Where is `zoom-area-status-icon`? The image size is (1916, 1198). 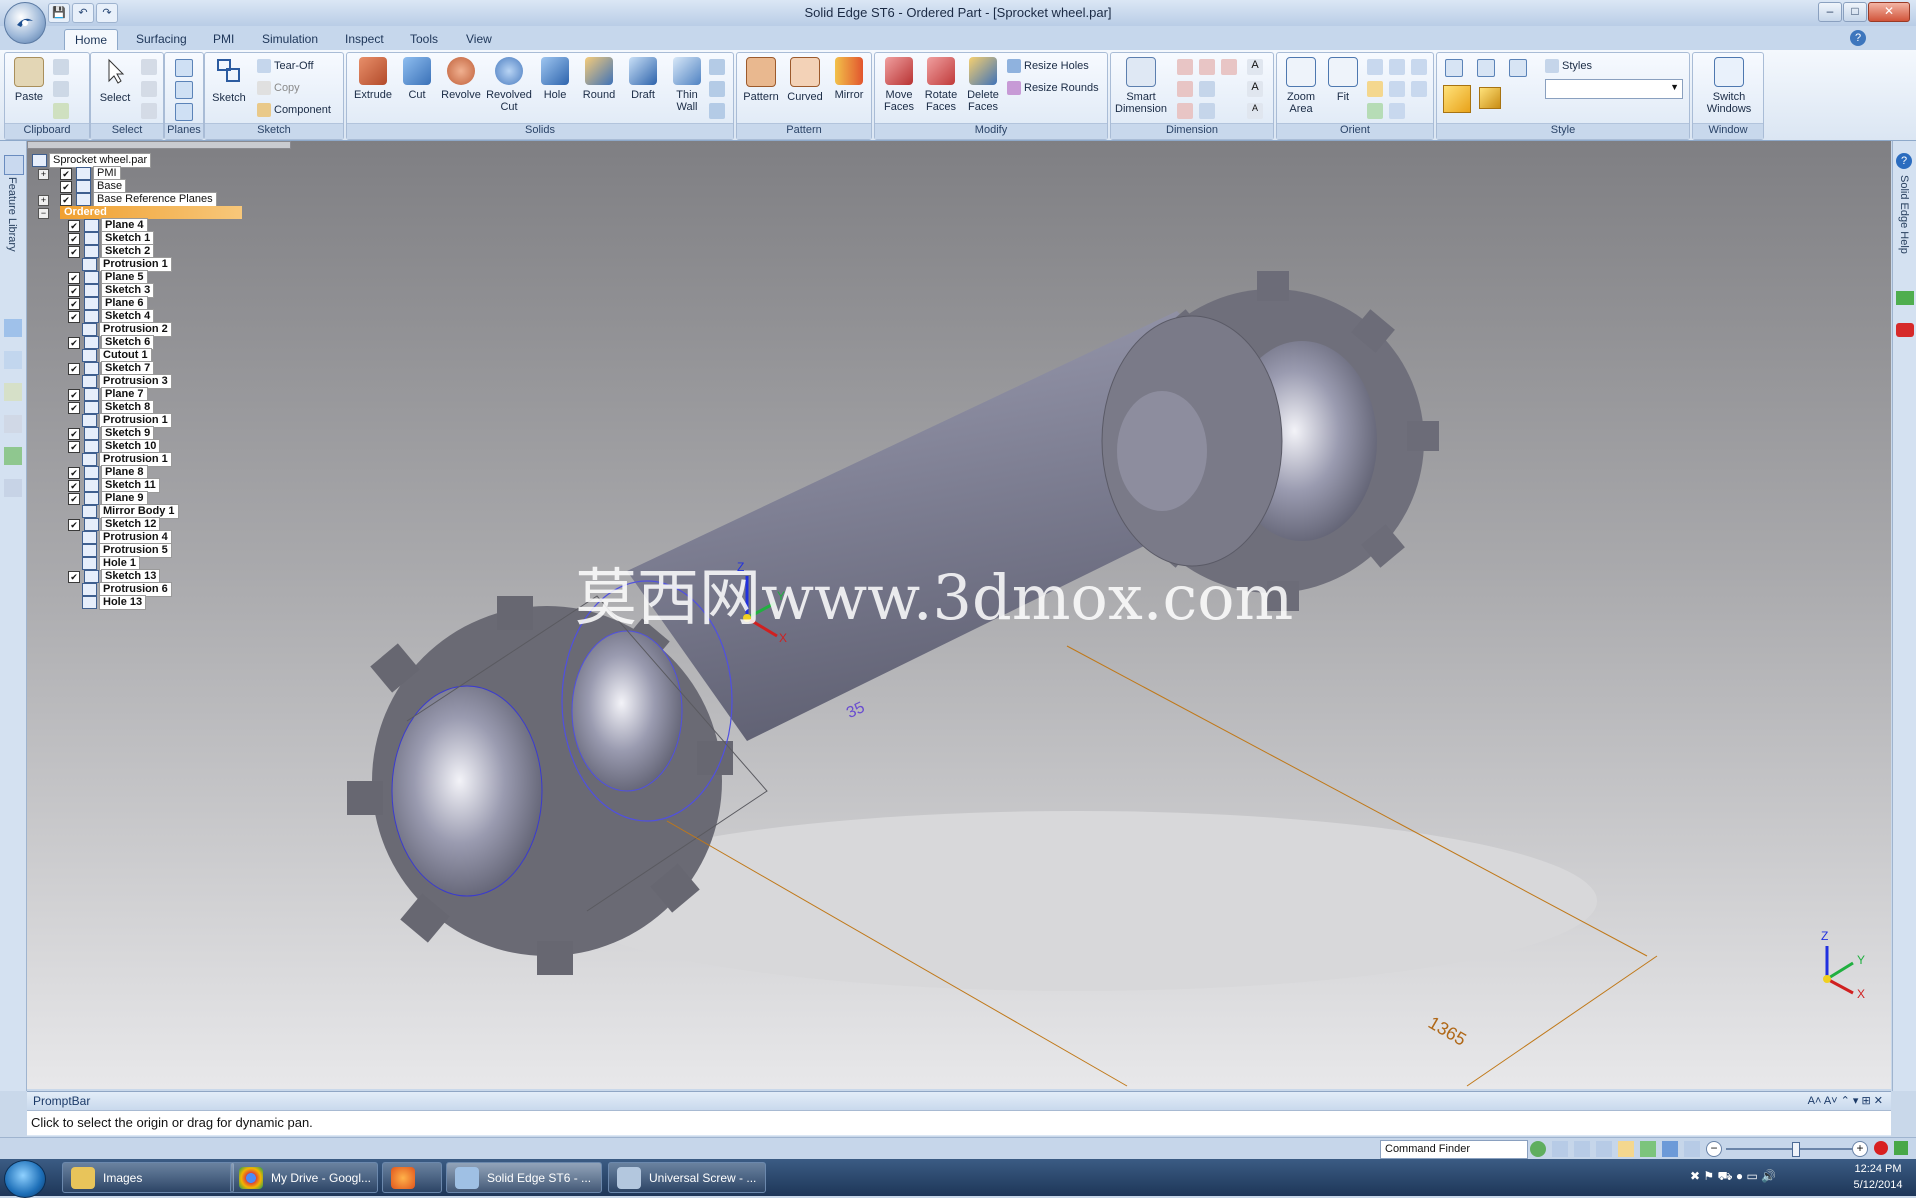
zoom-area-status-icon is located at coordinates (1560, 1149).